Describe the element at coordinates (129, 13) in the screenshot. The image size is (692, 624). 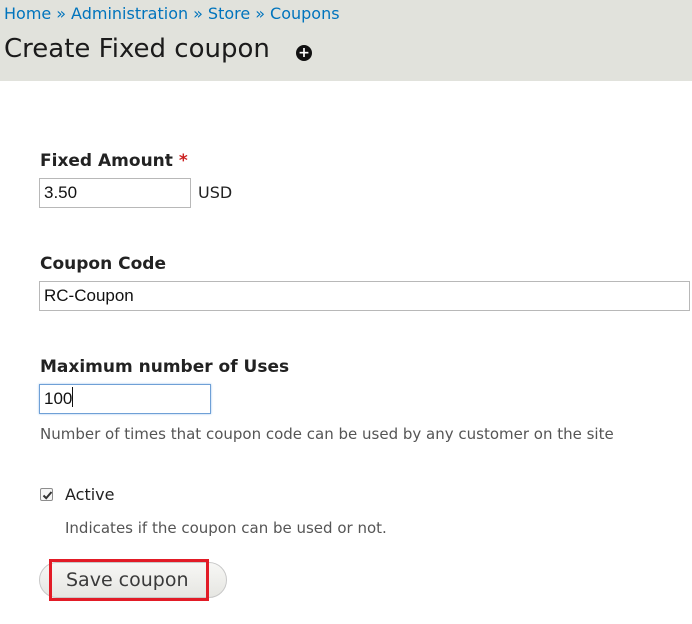
I see `breadcrumb-administration-link: Administration` at that location.